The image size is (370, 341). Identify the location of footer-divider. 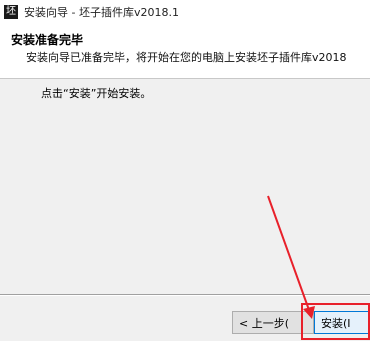
(185, 295).